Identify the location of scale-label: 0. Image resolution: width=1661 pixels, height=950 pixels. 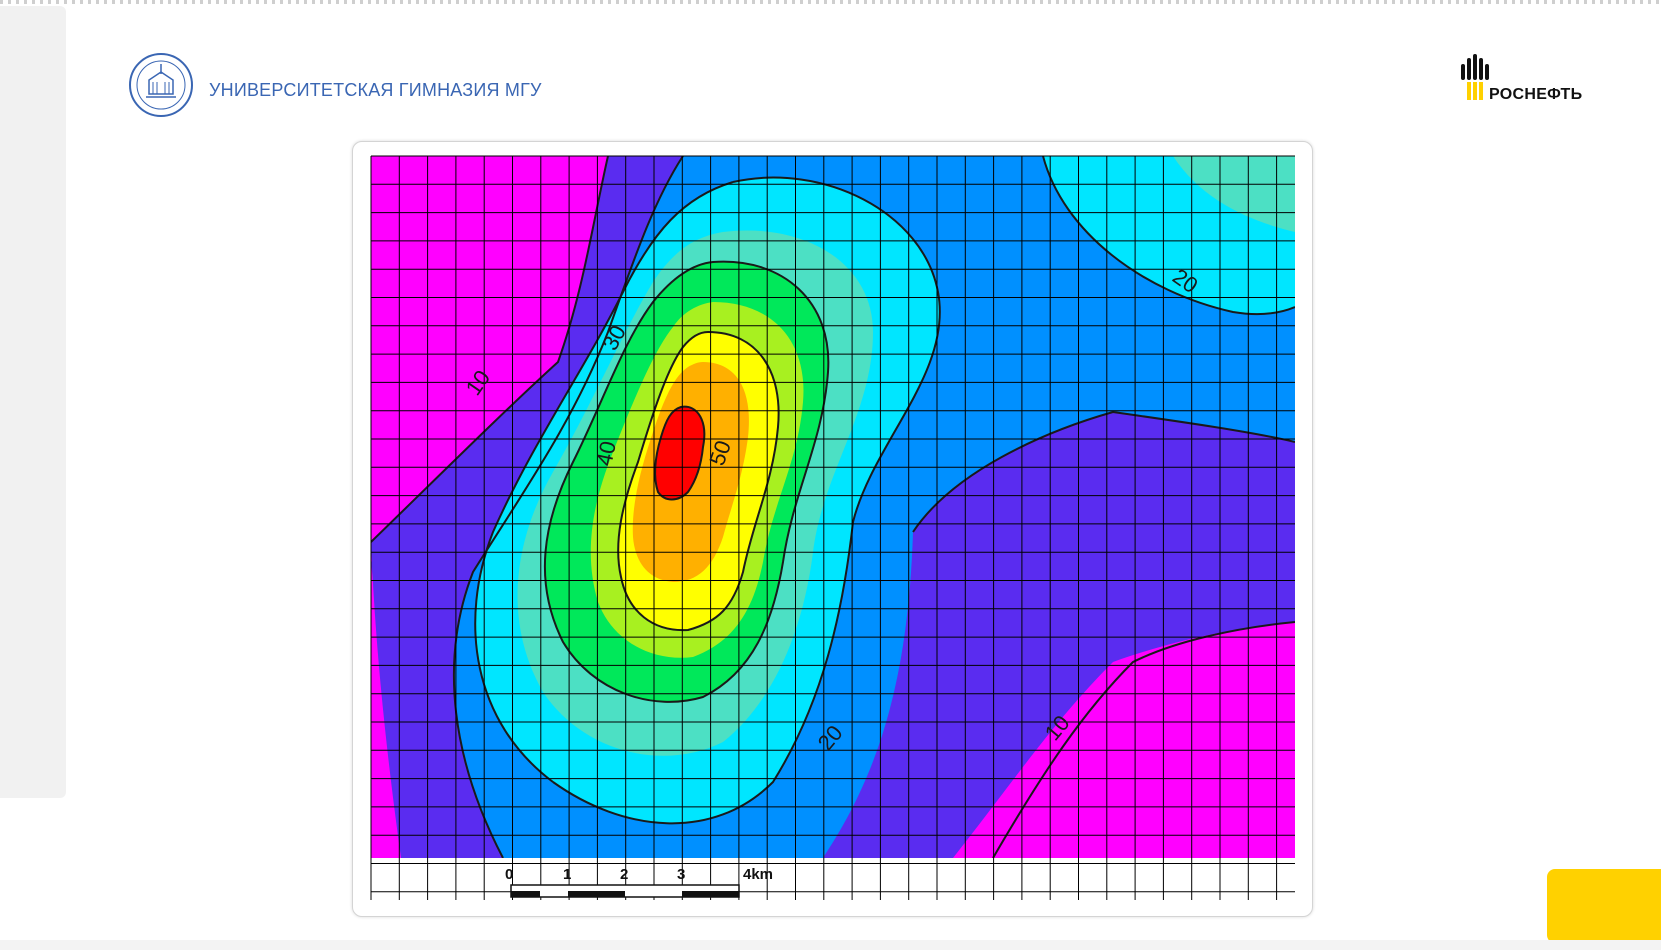
(509, 874).